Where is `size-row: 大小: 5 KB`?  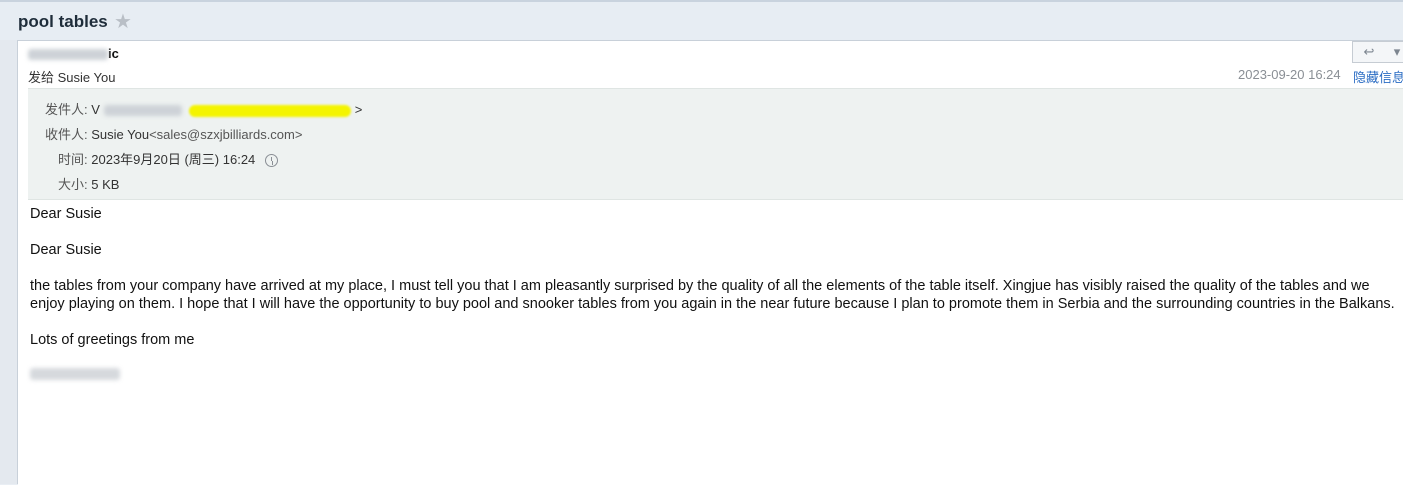 size-row: 大小: 5 KB is located at coordinates (88, 183).